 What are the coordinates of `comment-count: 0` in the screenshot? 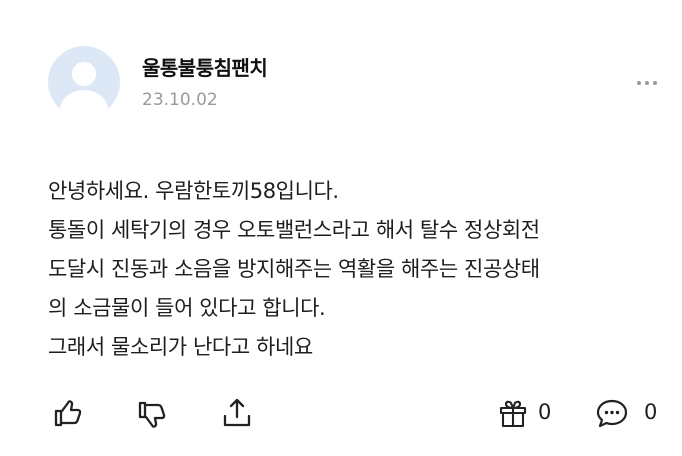 It's located at (651, 412).